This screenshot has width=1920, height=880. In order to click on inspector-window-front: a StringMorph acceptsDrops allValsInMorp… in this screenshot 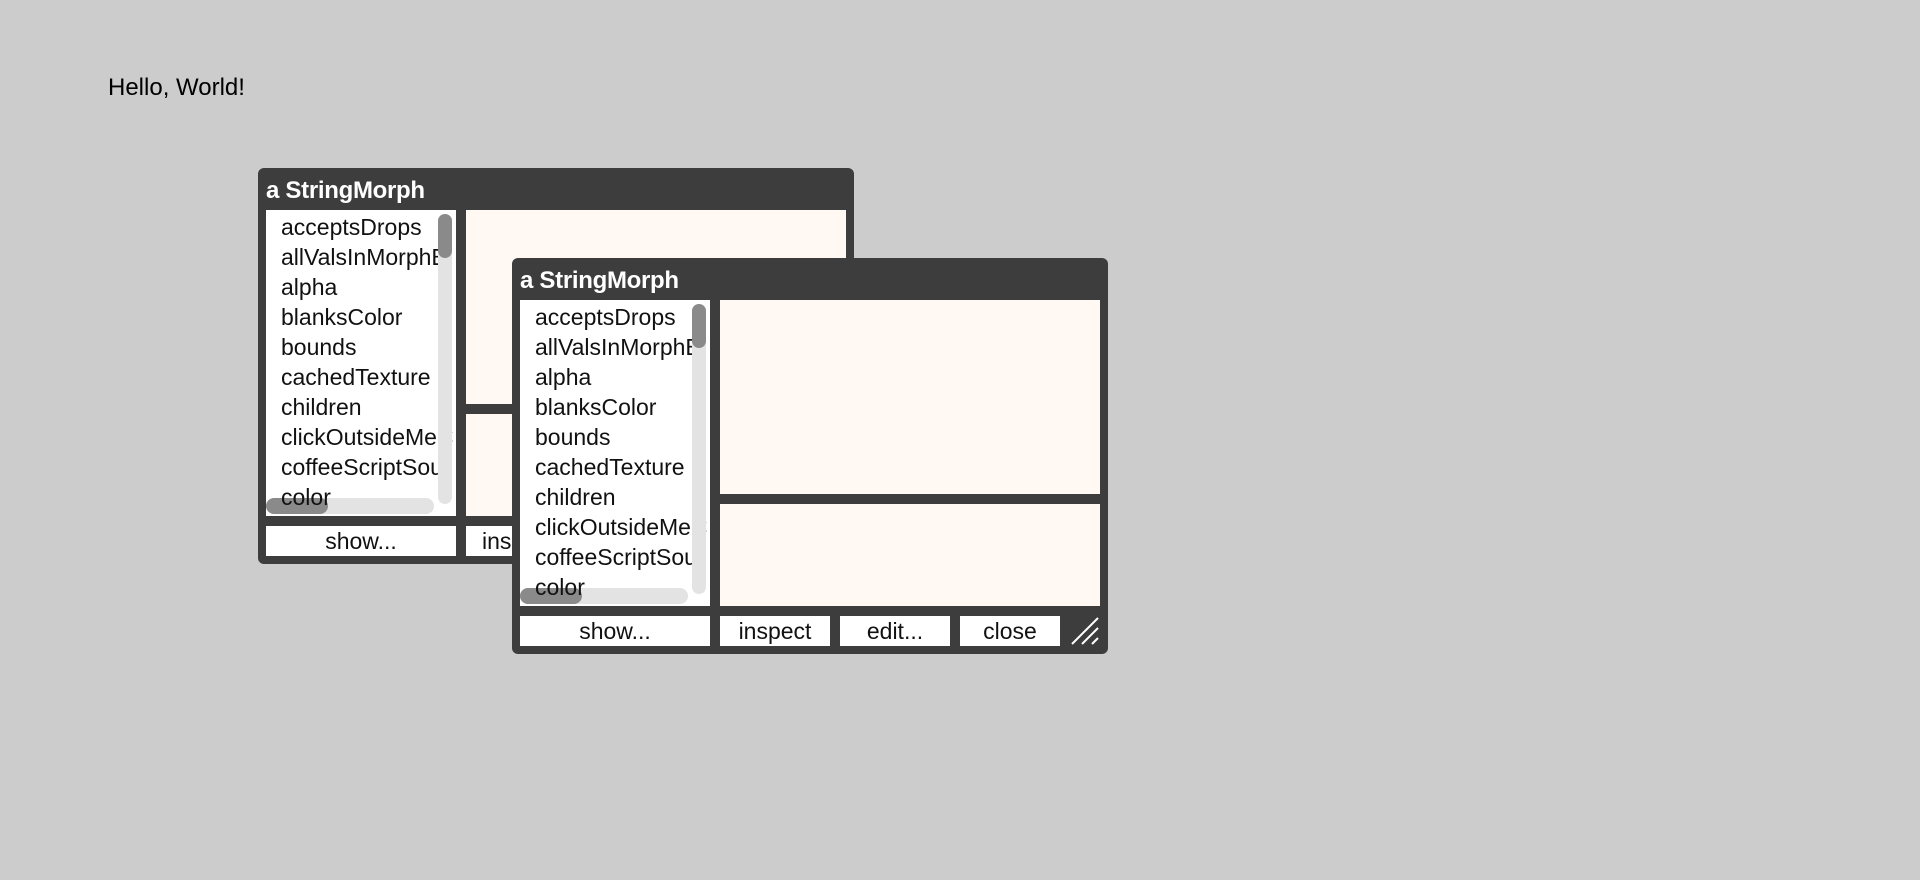, I will do `click(810, 456)`.